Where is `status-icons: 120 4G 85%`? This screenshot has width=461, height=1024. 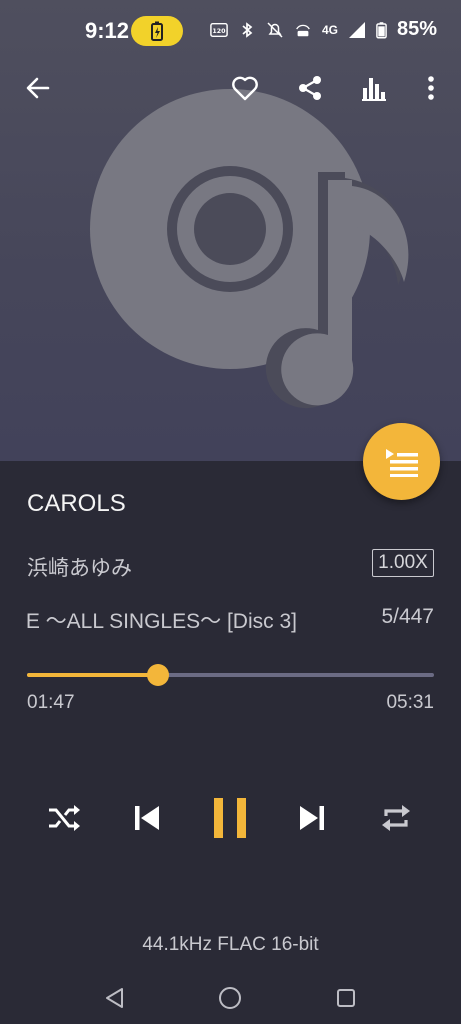
status-icons: 120 4G 85% is located at coordinates (323, 29).